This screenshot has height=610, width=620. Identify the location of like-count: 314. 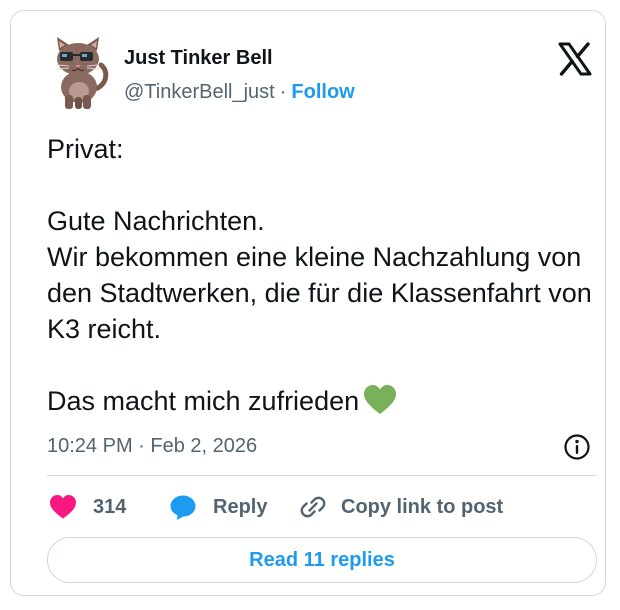
(110, 506).